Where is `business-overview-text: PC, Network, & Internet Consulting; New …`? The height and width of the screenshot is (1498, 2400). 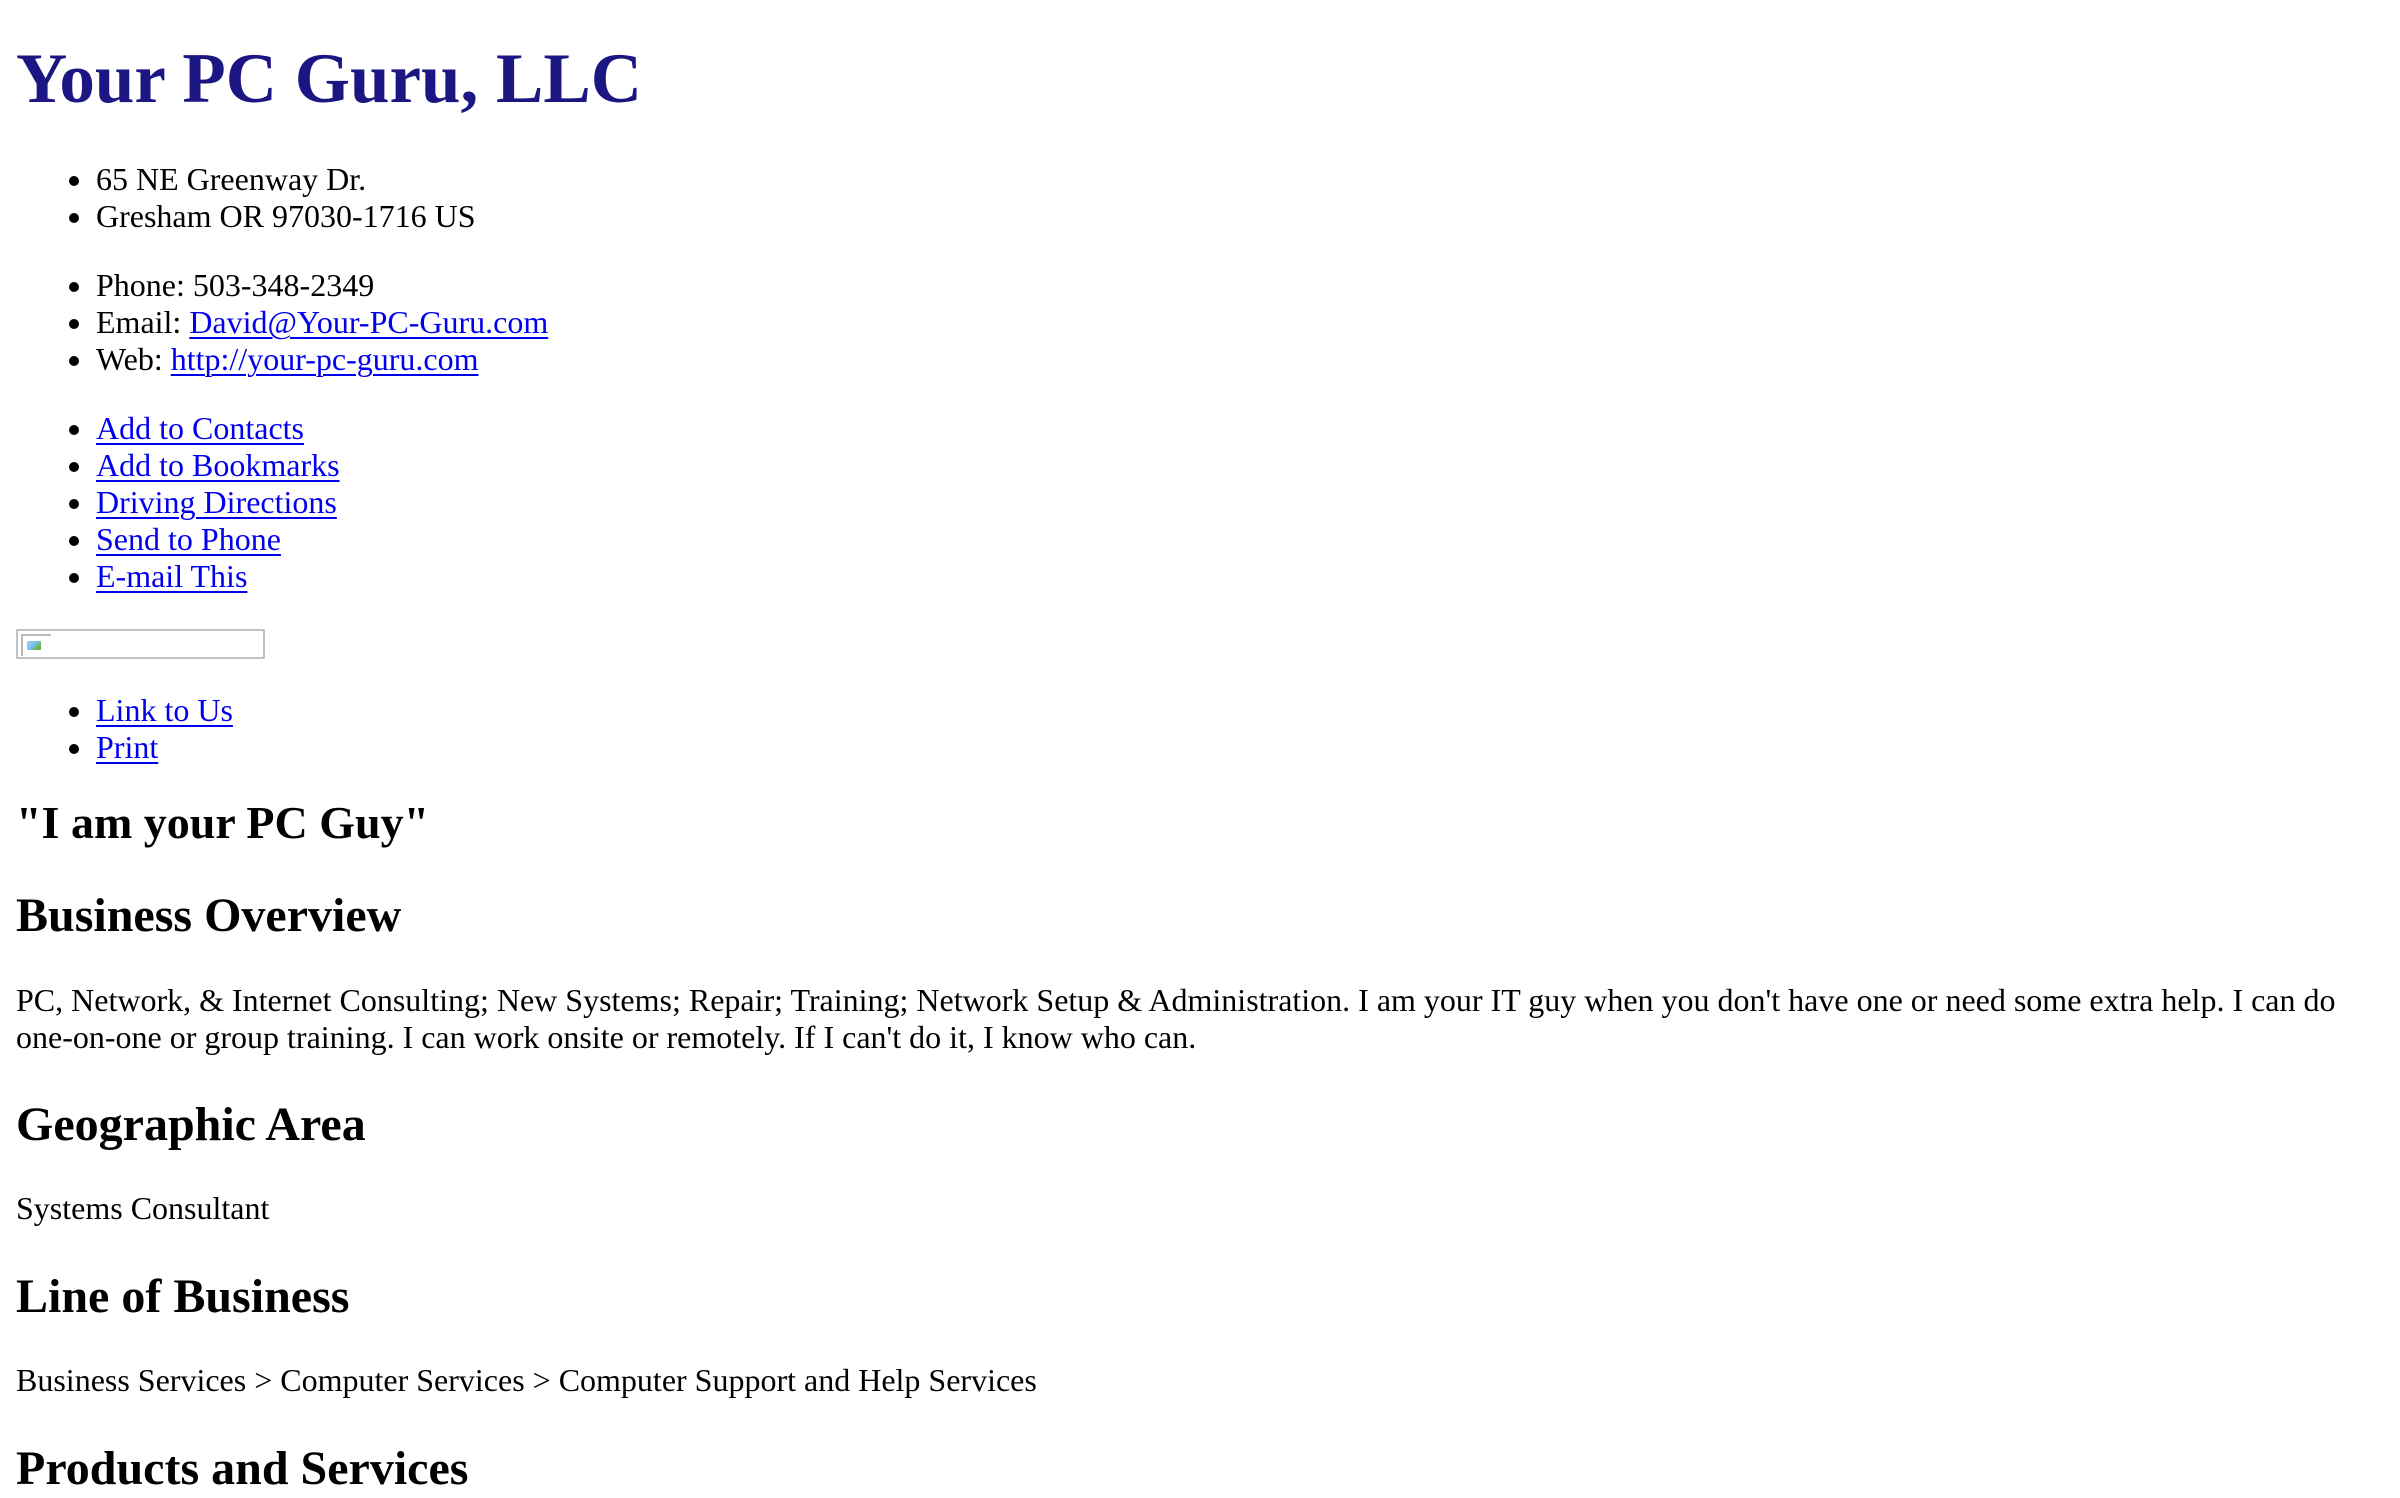 business-overview-text: PC, Network, & Internet Consulting; New … is located at coordinates (1176, 1018).